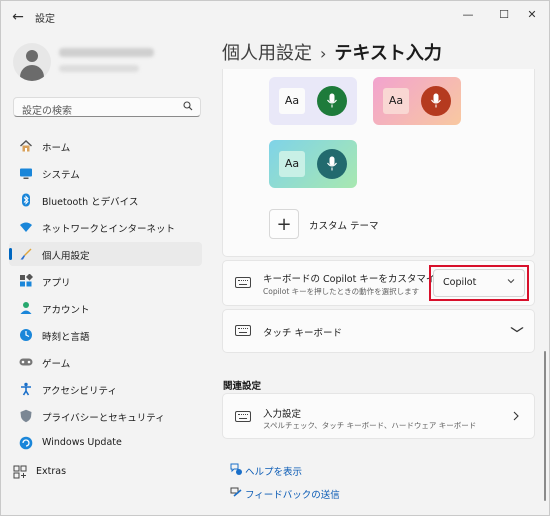 Image resolution: width=550 pixels, height=516 pixels. What do you see at coordinates (341, 291) in the screenshot?
I see `copilot-key-subtitle: Copilot キーを押したときの動作を選択します` at bounding box center [341, 291].